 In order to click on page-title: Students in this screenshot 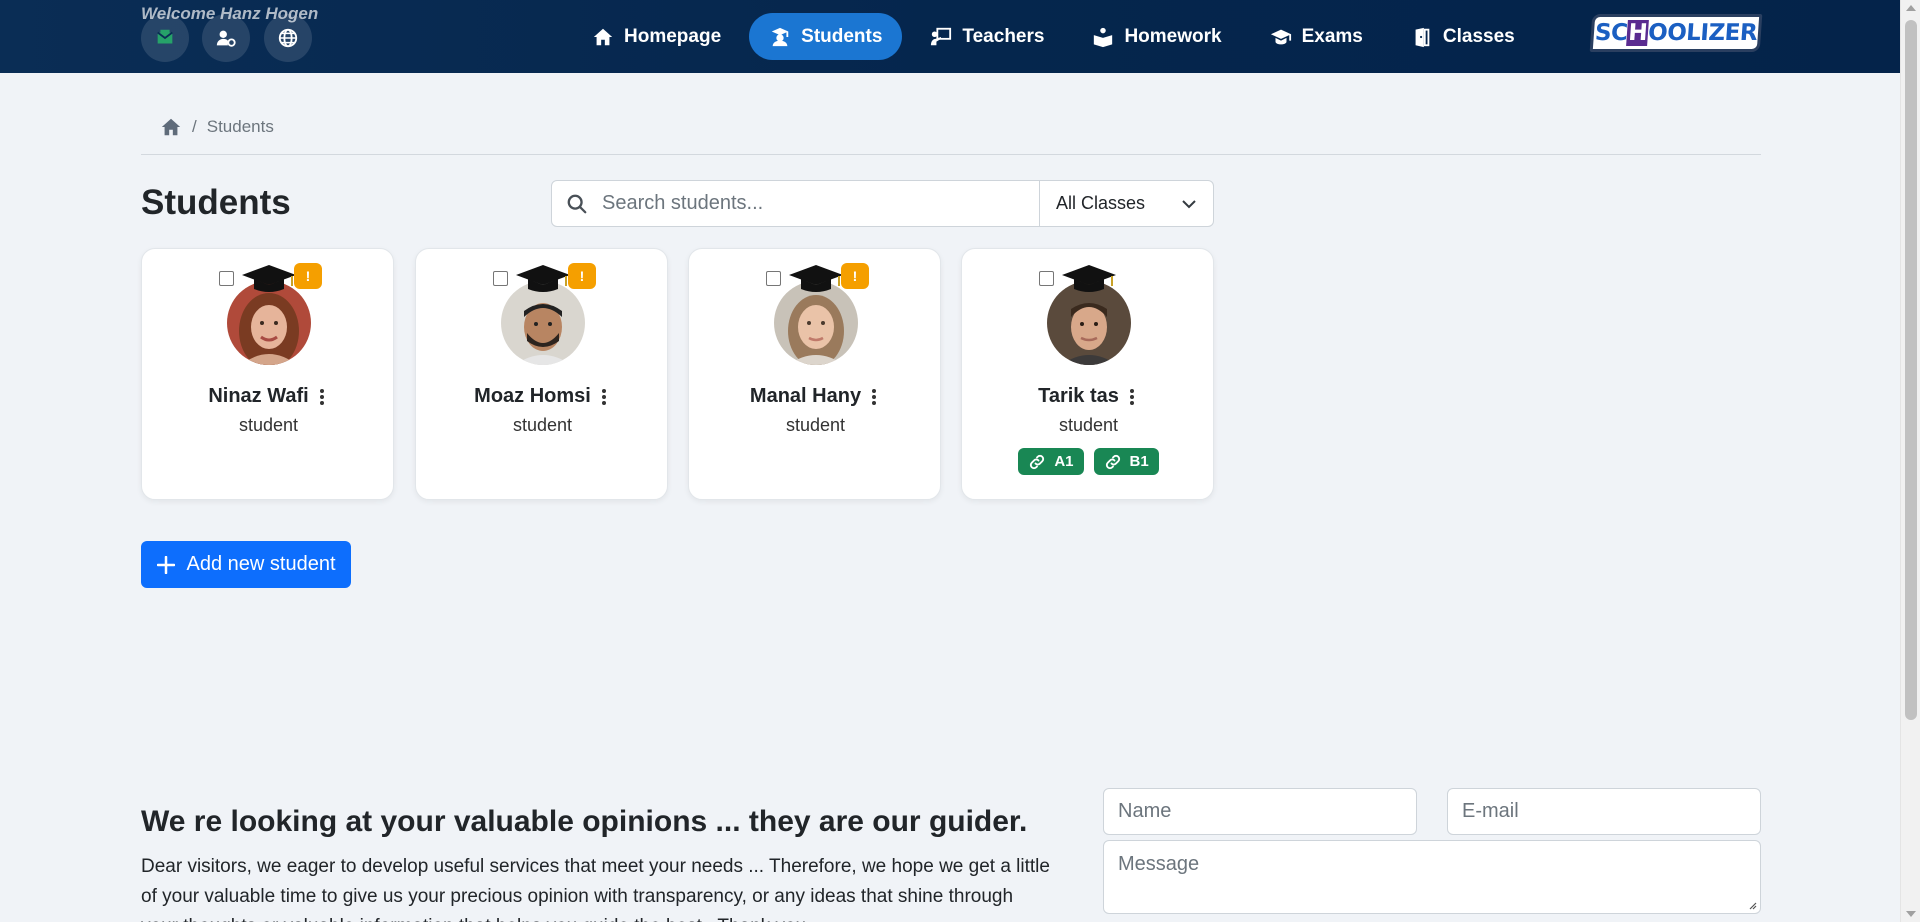, I will do `click(216, 202)`.